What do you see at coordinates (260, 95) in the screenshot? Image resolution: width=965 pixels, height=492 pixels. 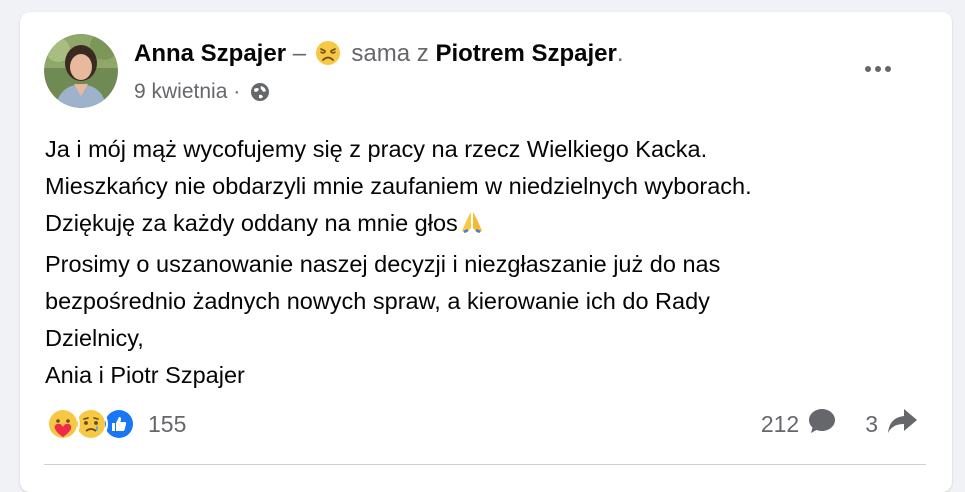 I see `globe-icon` at bounding box center [260, 95].